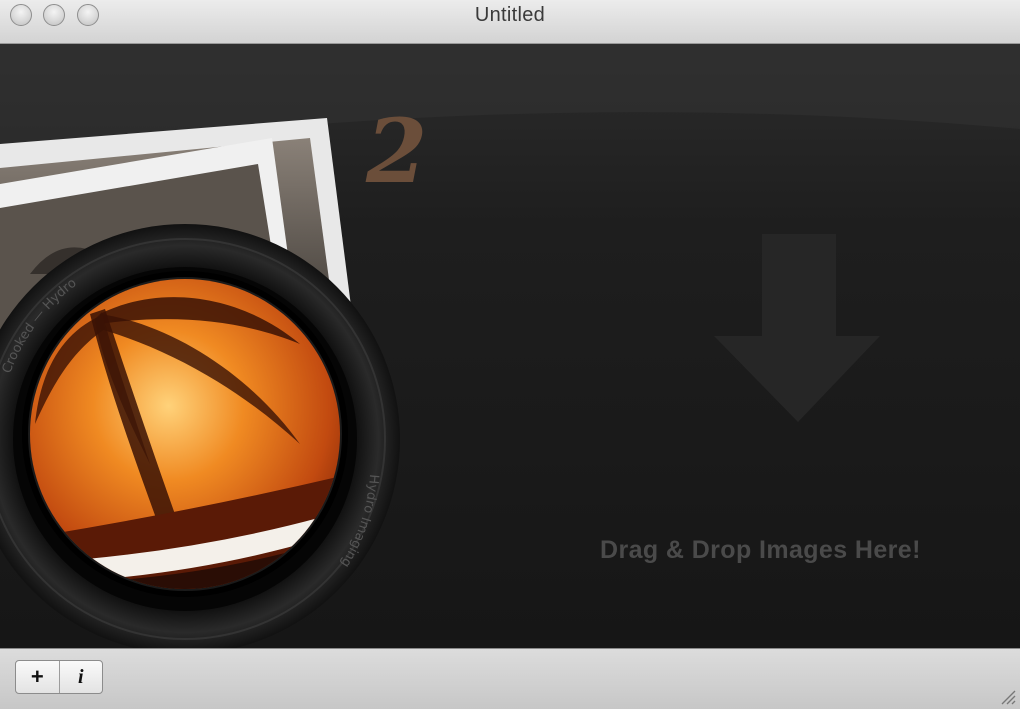 The width and height of the screenshot is (1020, 709). What do you see at coordinates (797, 328) in the screenshot?
I see `down-arrow-icon` at bounding box center [797, 328].